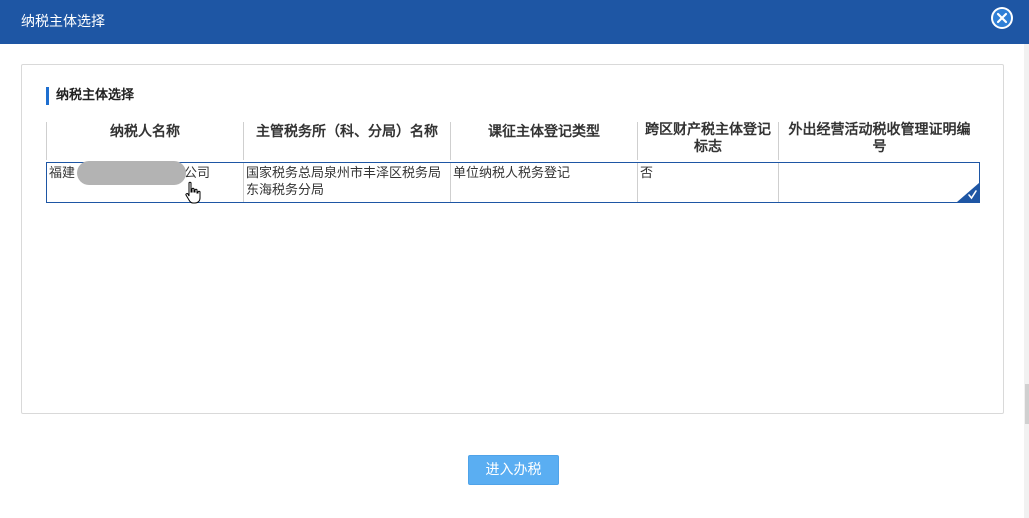 This screenshot has width=1029, height=518. I want to click on taxpayer-name-prefix: 福建, so click(62, 173).